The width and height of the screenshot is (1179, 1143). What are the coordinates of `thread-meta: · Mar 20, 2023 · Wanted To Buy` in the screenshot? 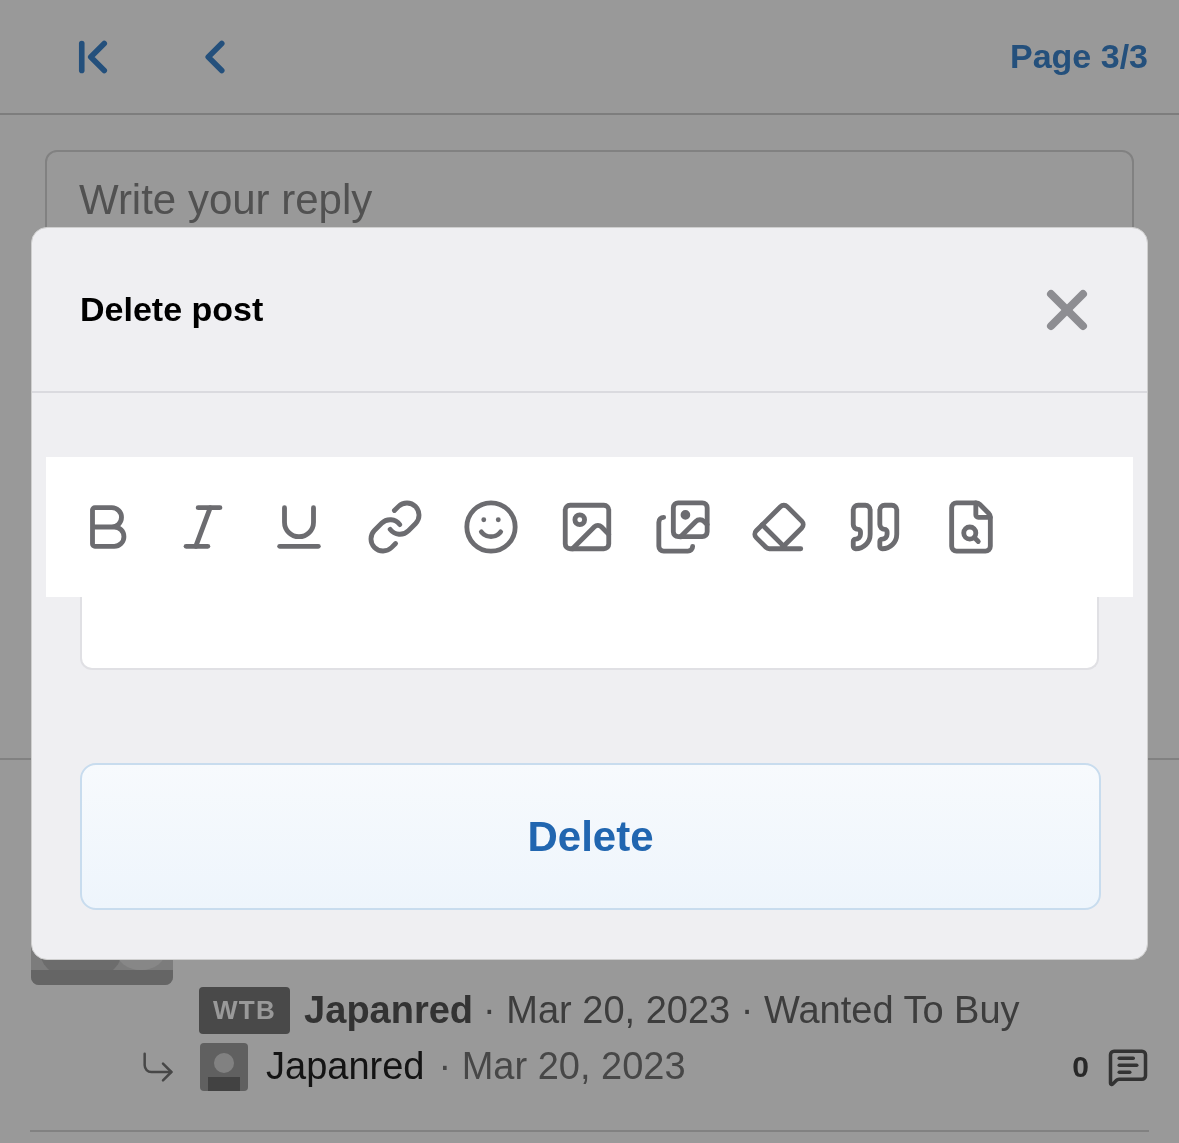 It's located at (751, 1010).